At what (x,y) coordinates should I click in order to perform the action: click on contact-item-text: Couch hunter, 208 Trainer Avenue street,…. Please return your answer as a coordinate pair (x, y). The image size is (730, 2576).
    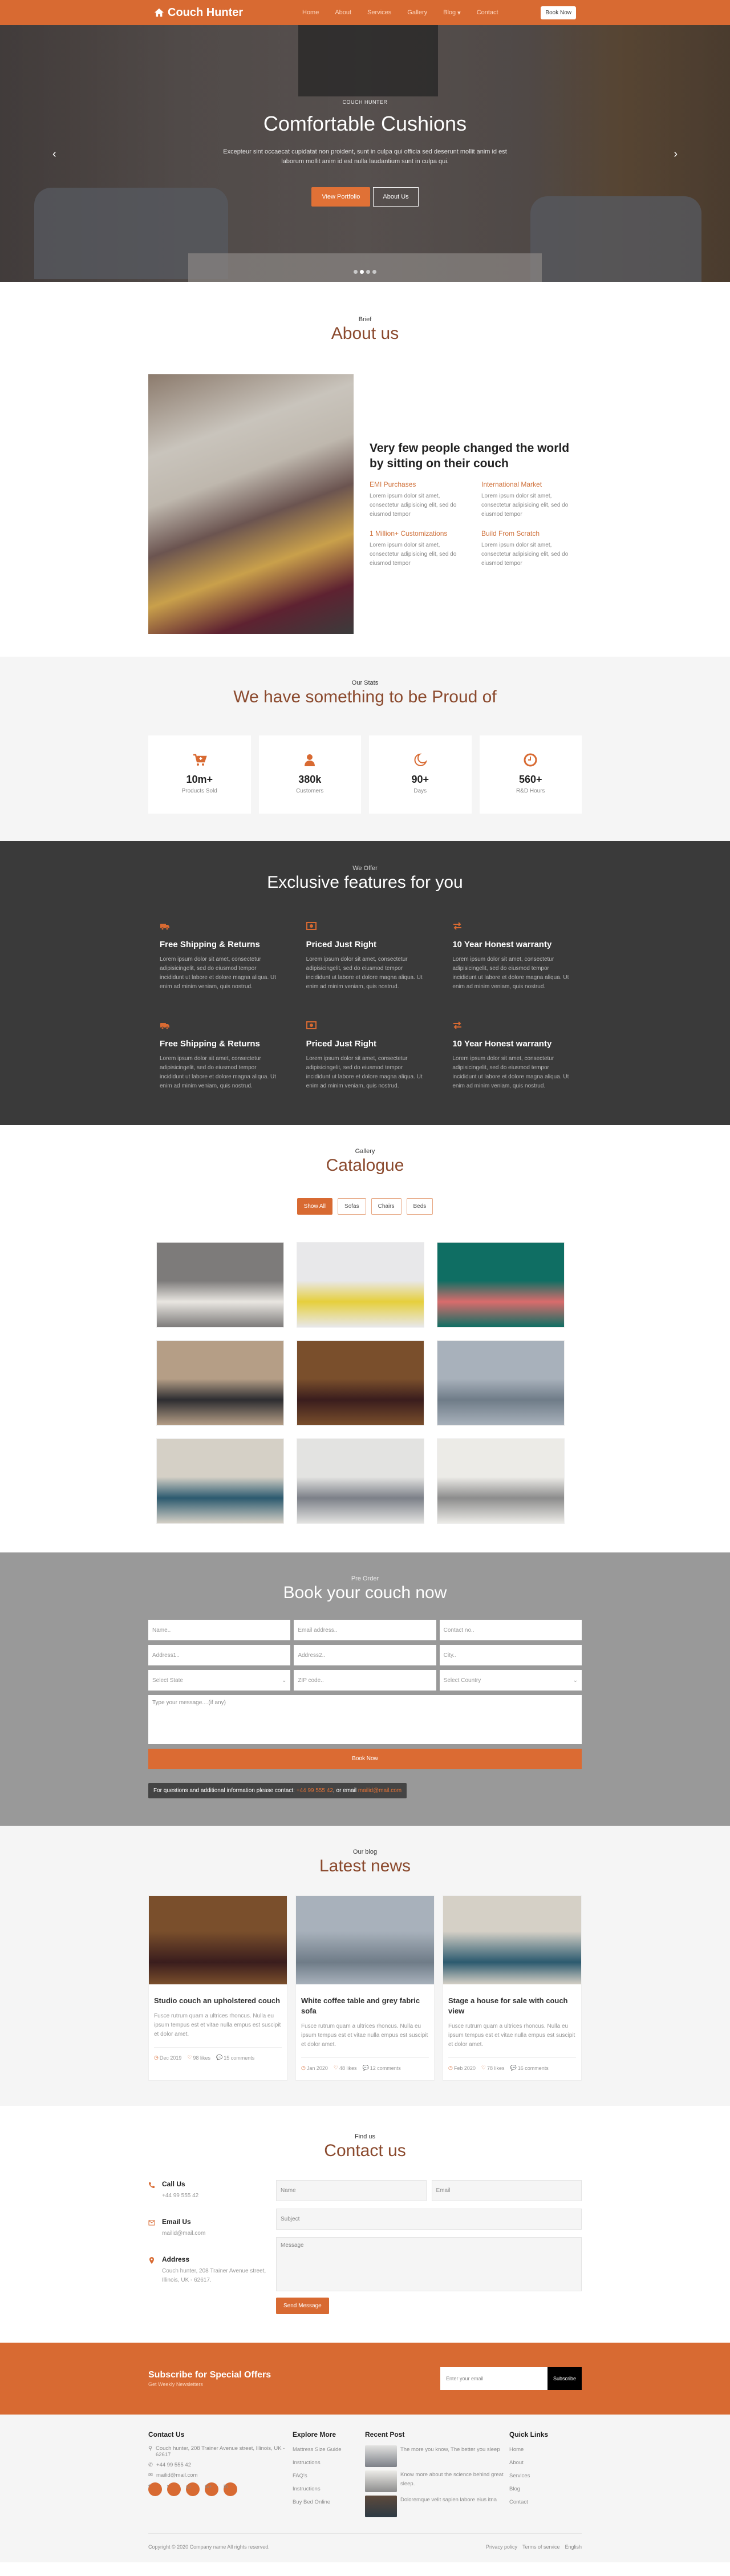
    Looking at the image, I should click on (214, 2275).